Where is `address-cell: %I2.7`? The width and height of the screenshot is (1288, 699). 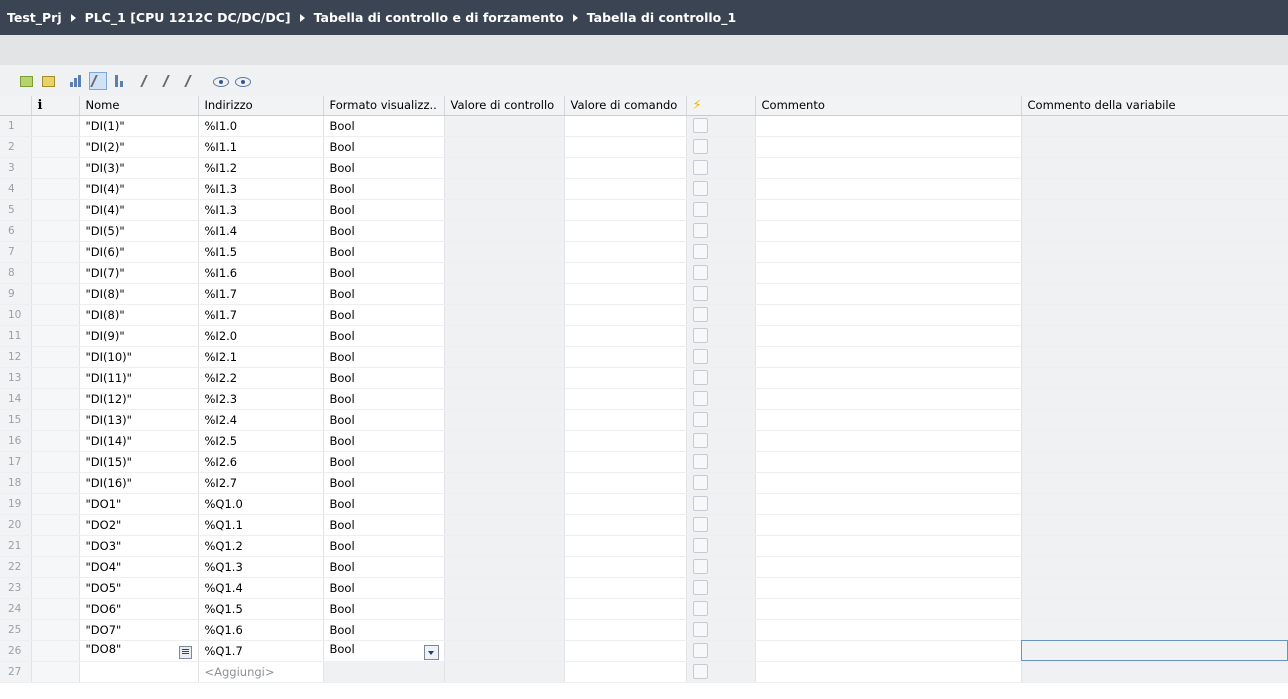
address-cell: %I2.7 is located at coordinates (261, 483).